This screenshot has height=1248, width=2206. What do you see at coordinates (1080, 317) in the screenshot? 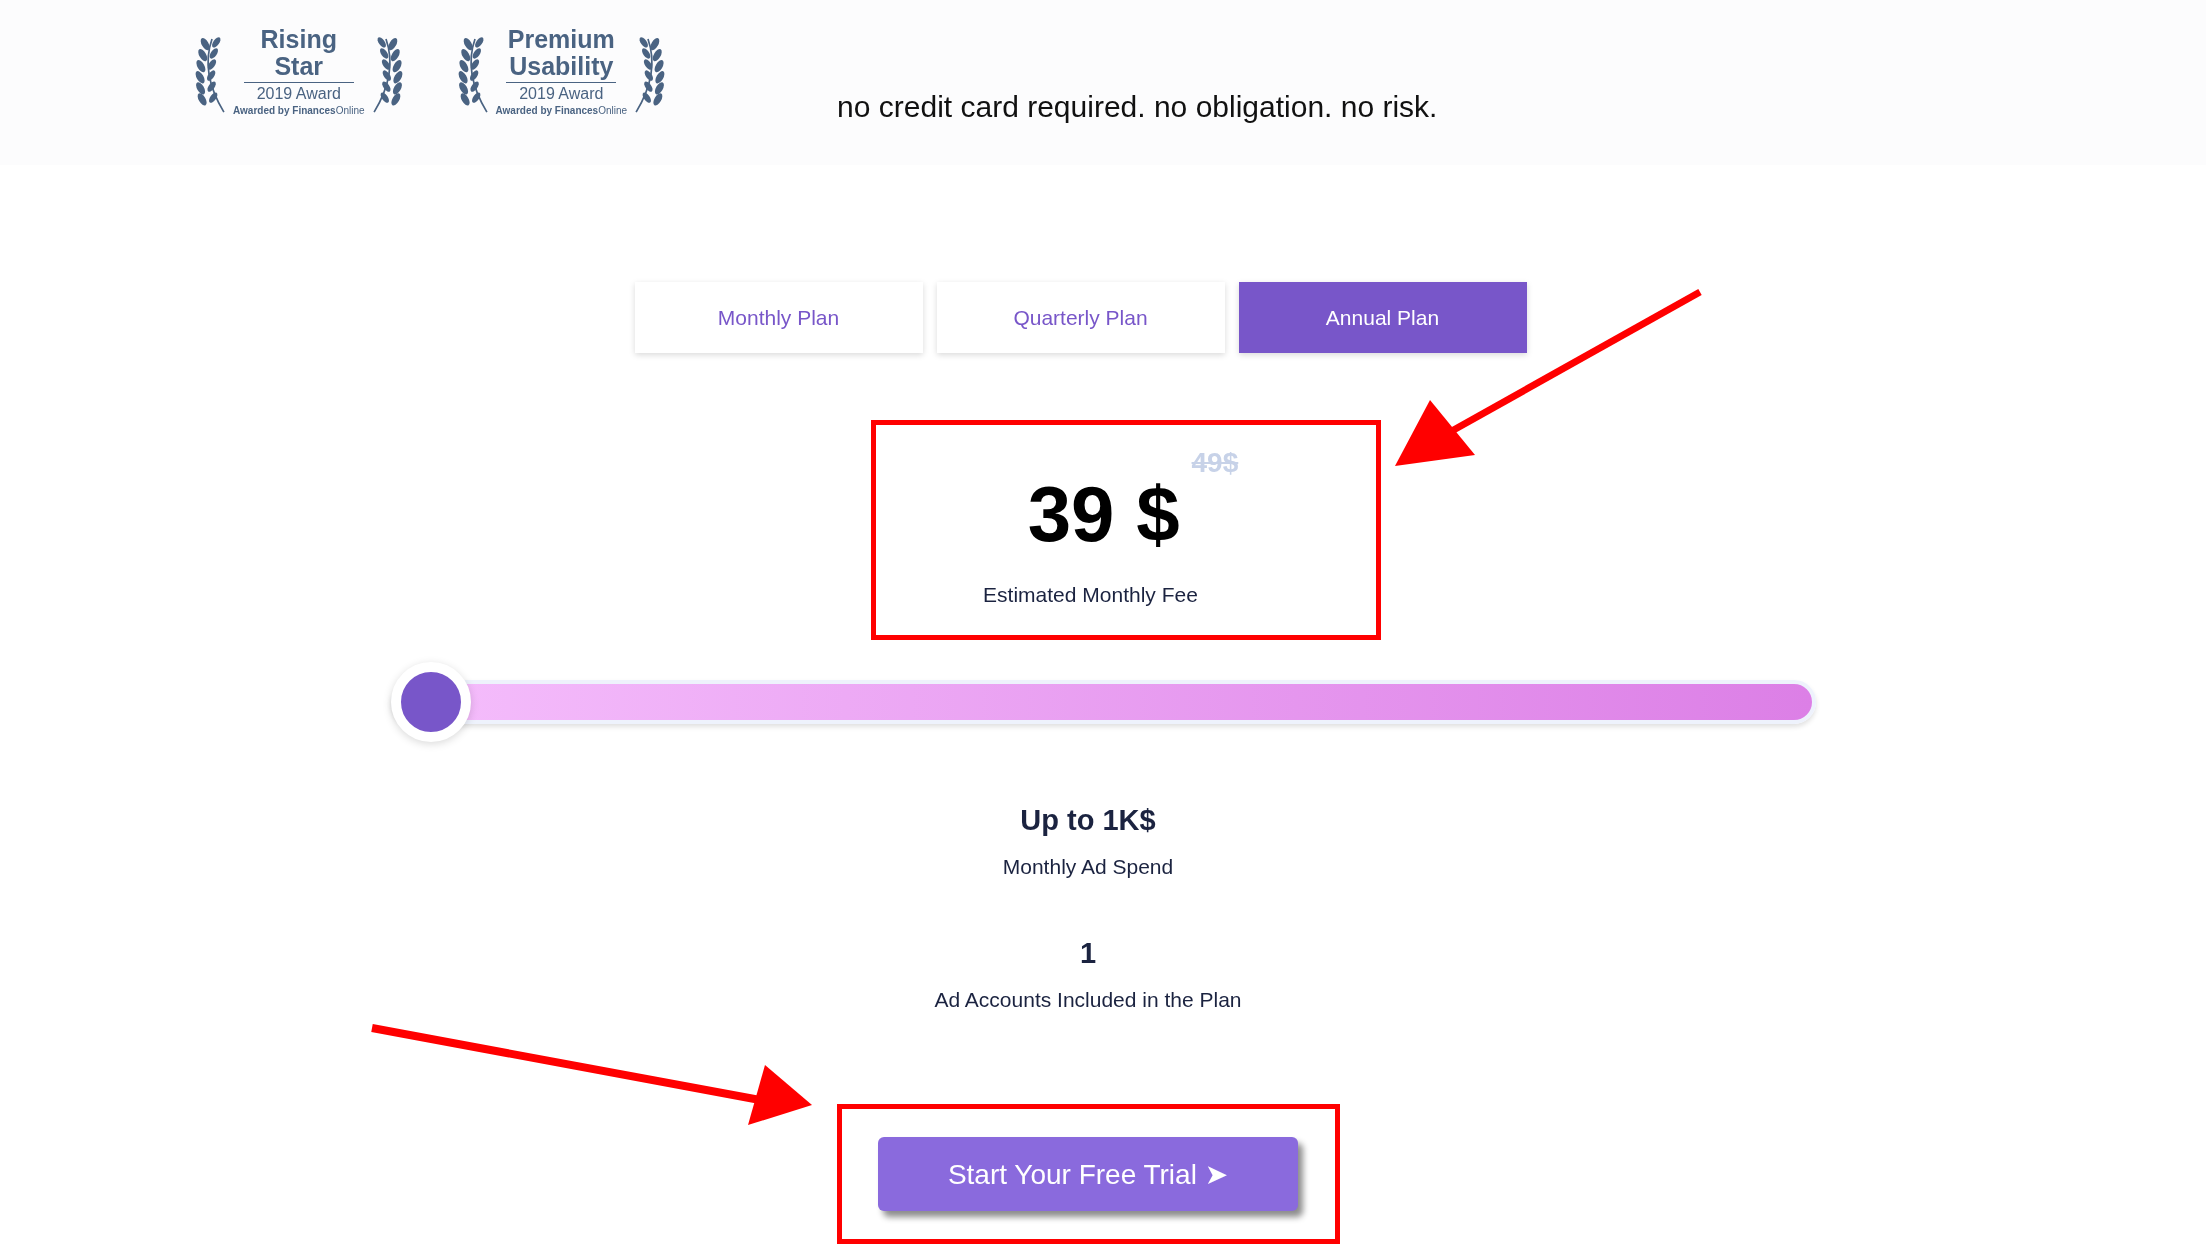
I see `plan-tab: Quarterly Plan` at bounding box center [1080, 317].